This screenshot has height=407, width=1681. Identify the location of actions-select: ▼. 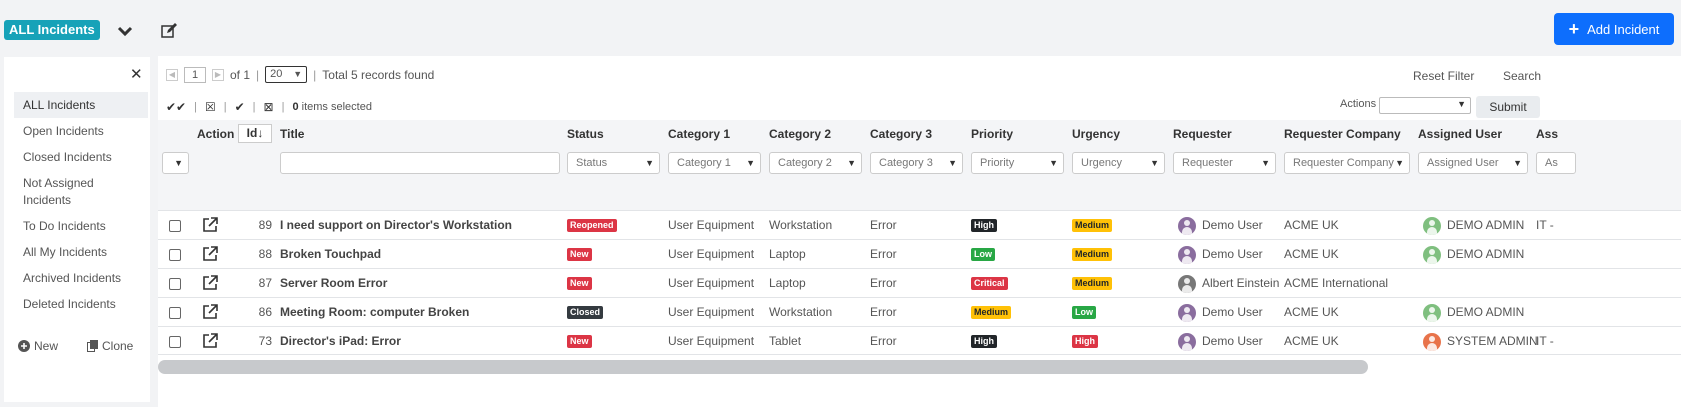
(1425, 105).